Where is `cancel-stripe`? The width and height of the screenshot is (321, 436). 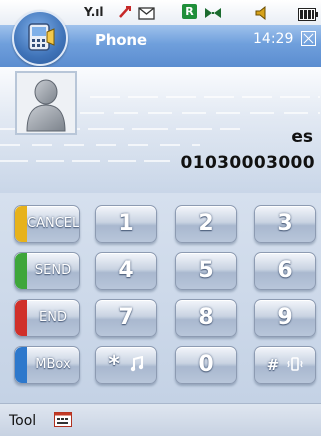
cancel-stripe is located at coordinates (21, 224).